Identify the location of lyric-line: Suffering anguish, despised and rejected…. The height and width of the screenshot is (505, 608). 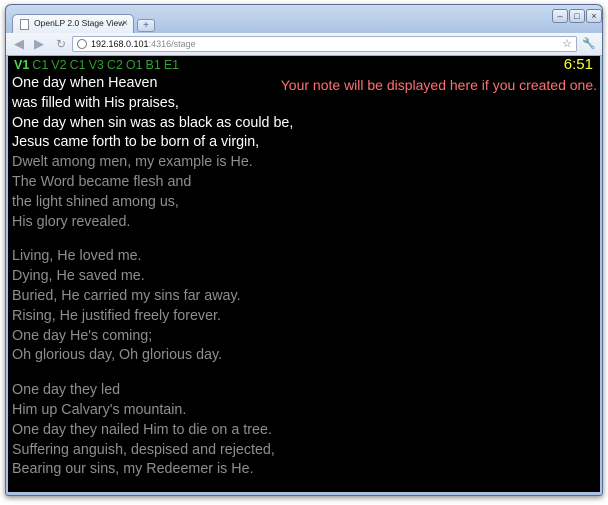
(143, 449).